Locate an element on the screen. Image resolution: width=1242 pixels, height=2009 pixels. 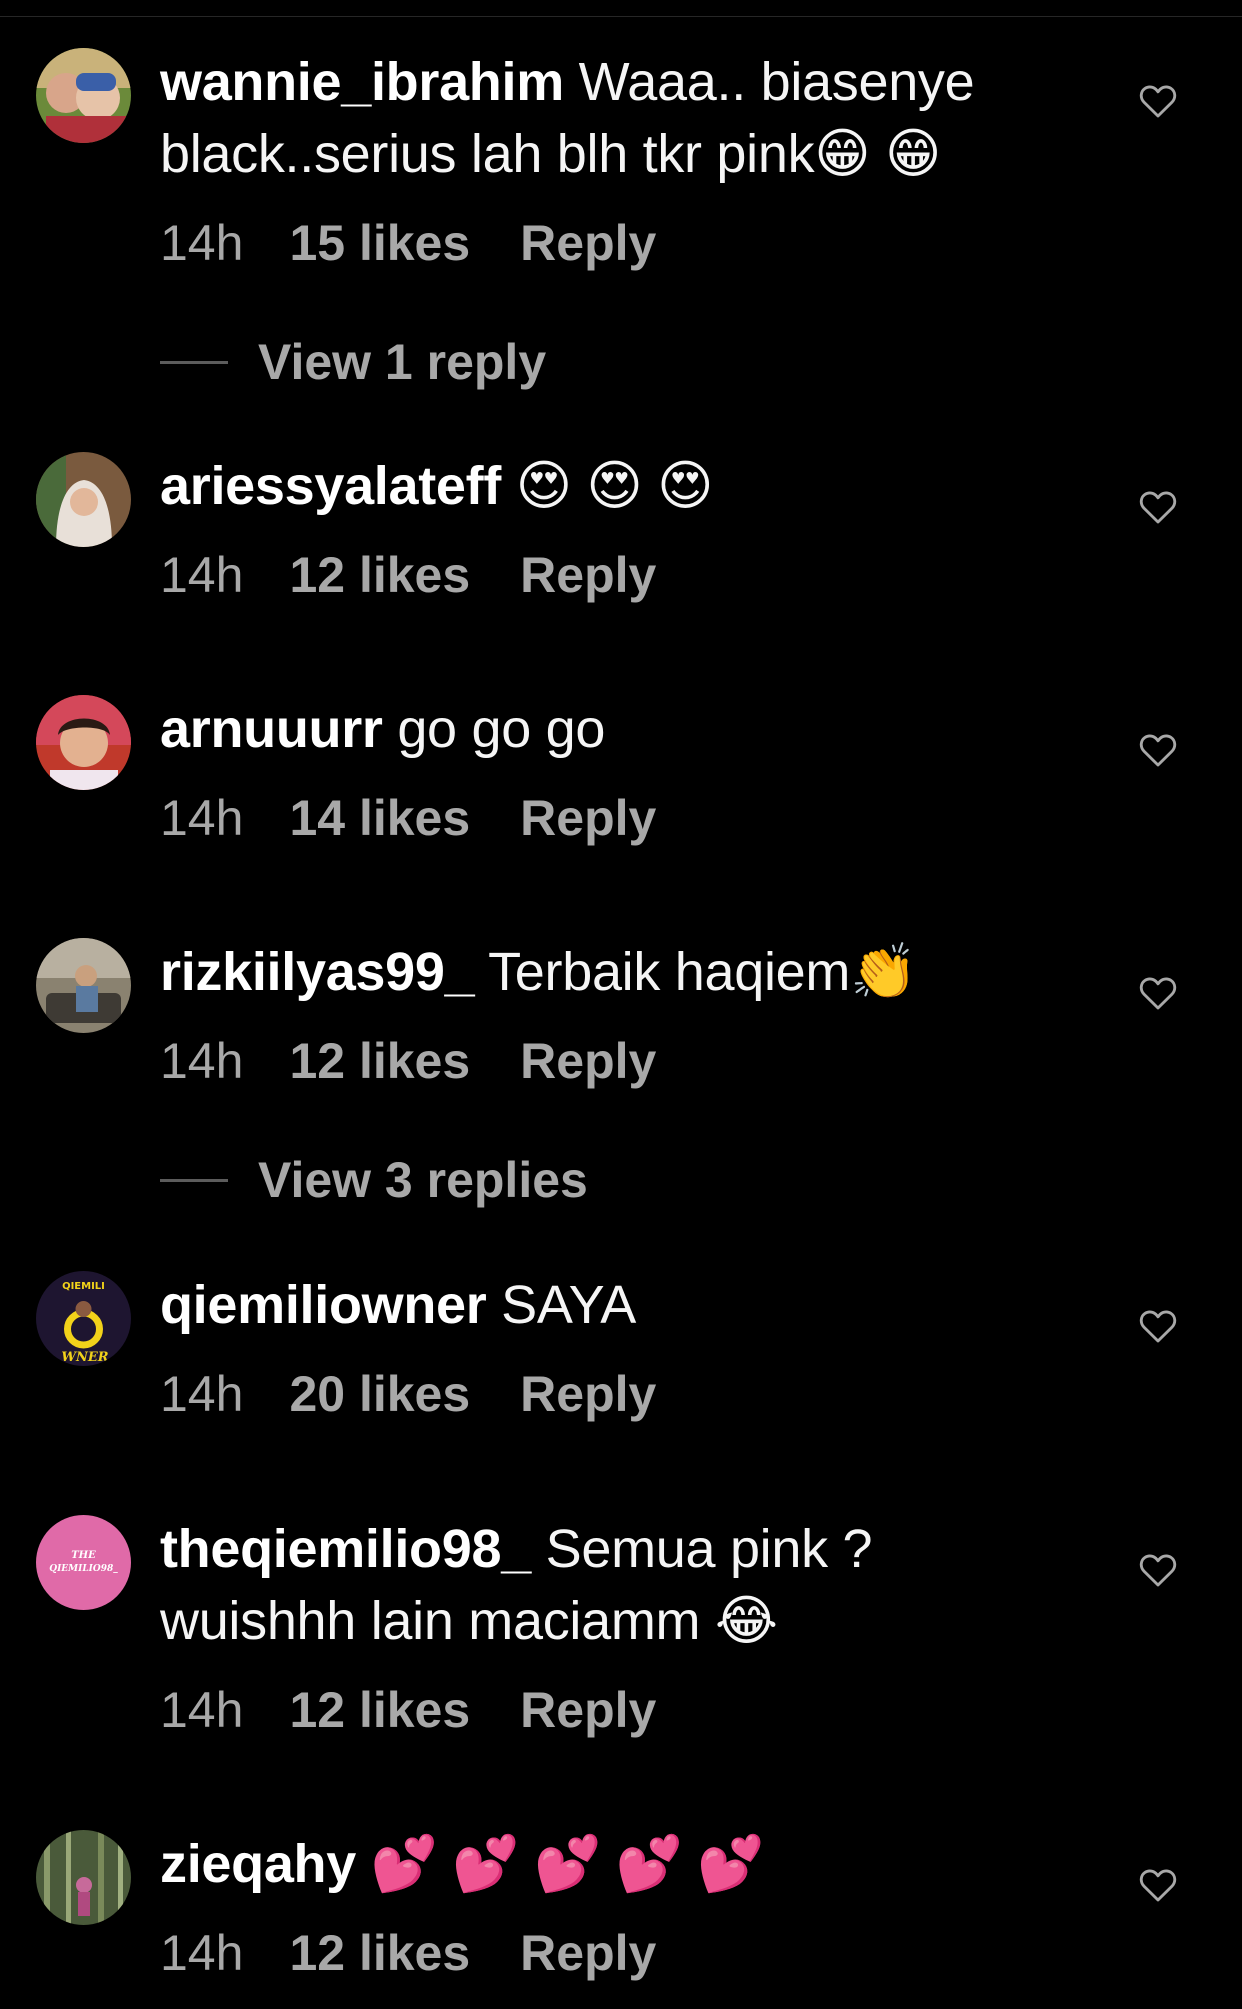
comment-username: ariessyalateff is located at coordinates (330, 486).